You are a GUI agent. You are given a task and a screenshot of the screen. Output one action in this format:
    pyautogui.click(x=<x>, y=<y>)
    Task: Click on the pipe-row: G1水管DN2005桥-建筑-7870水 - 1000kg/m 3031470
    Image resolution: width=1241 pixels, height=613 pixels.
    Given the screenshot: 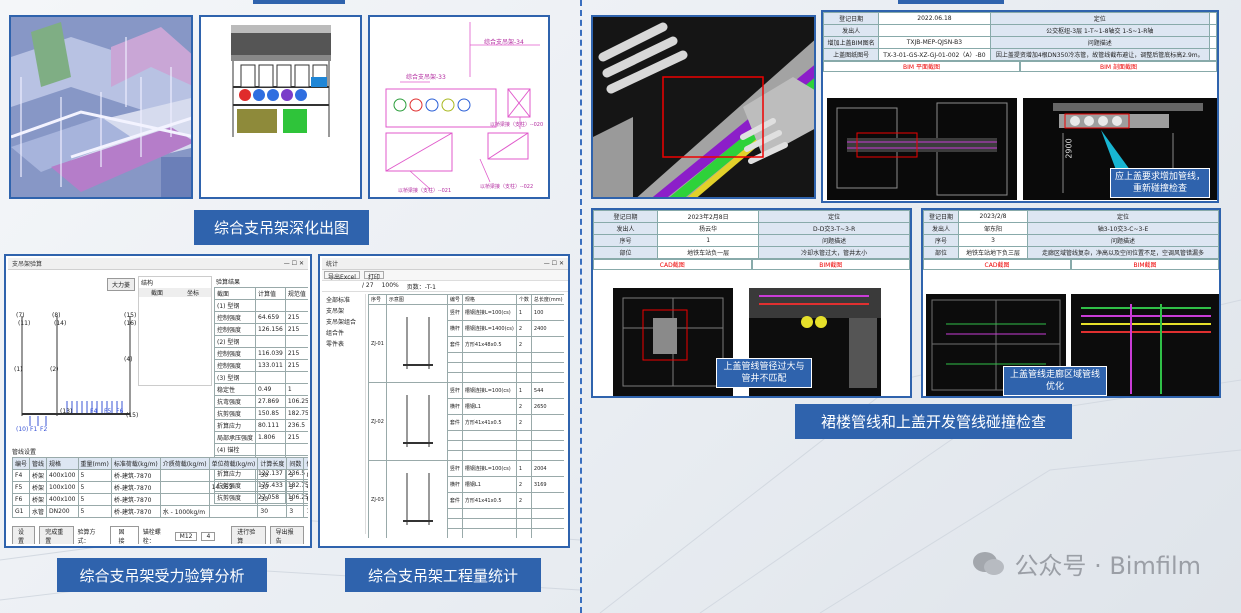 What is the action you would take?
    pyautogui.click(x=159, y=511)
    